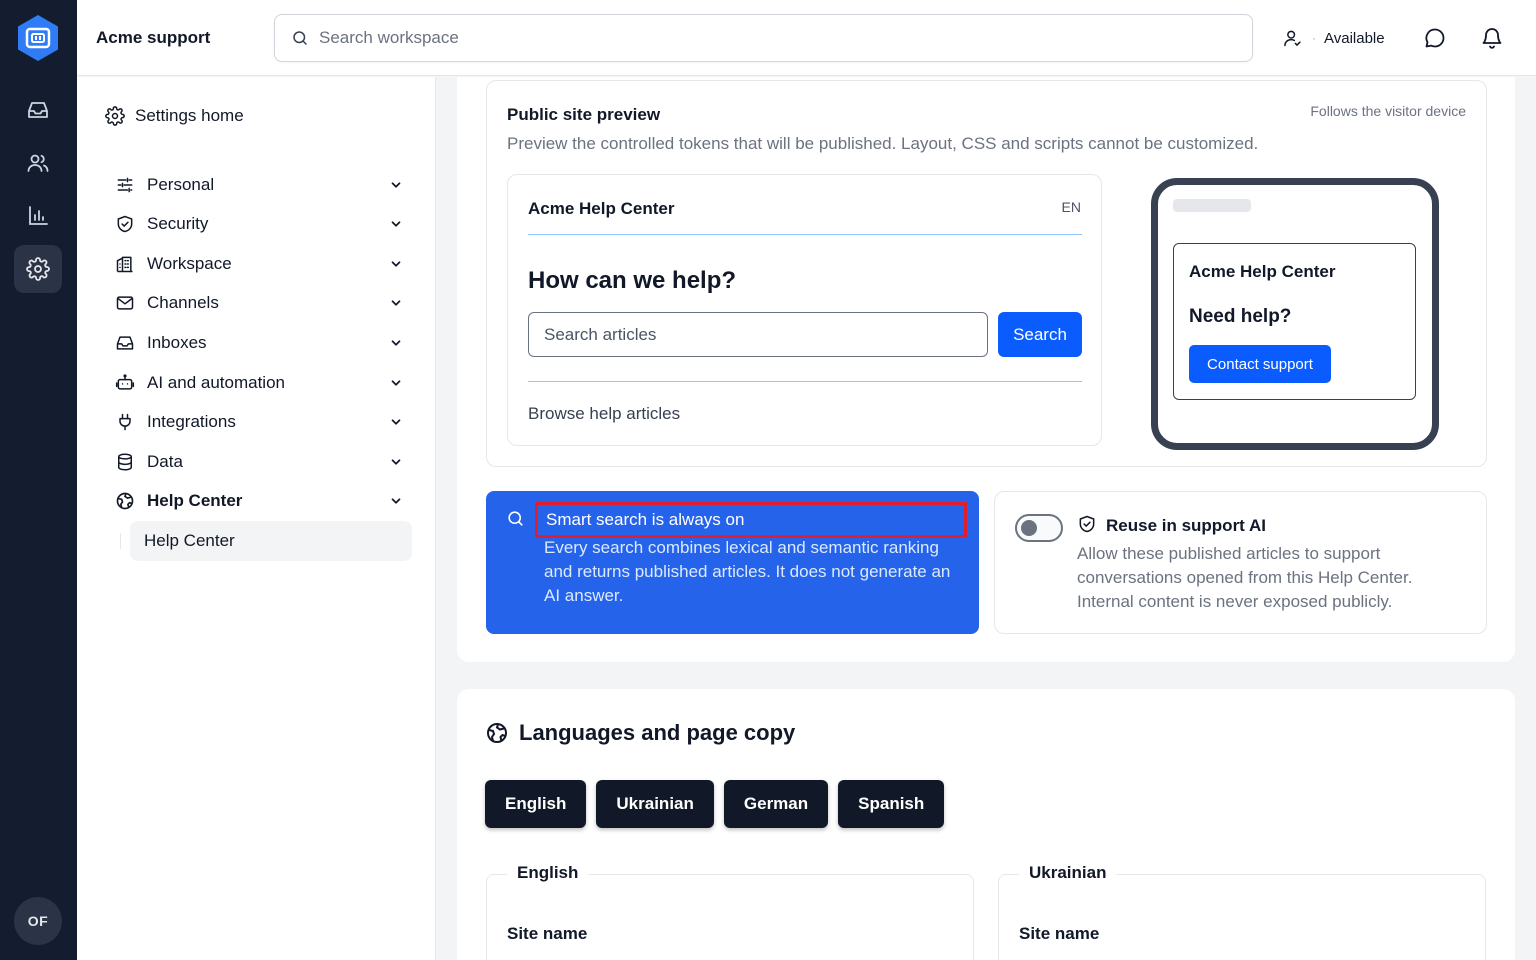  Describe the element at coordinates (181, 184) in the screenshot. I see `nav-item-label: Personal` at that location.